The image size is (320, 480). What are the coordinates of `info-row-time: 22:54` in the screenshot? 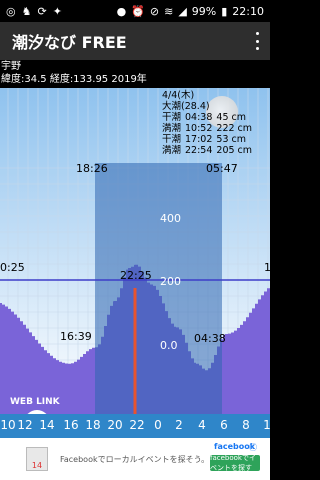 It's located at (199, 150).